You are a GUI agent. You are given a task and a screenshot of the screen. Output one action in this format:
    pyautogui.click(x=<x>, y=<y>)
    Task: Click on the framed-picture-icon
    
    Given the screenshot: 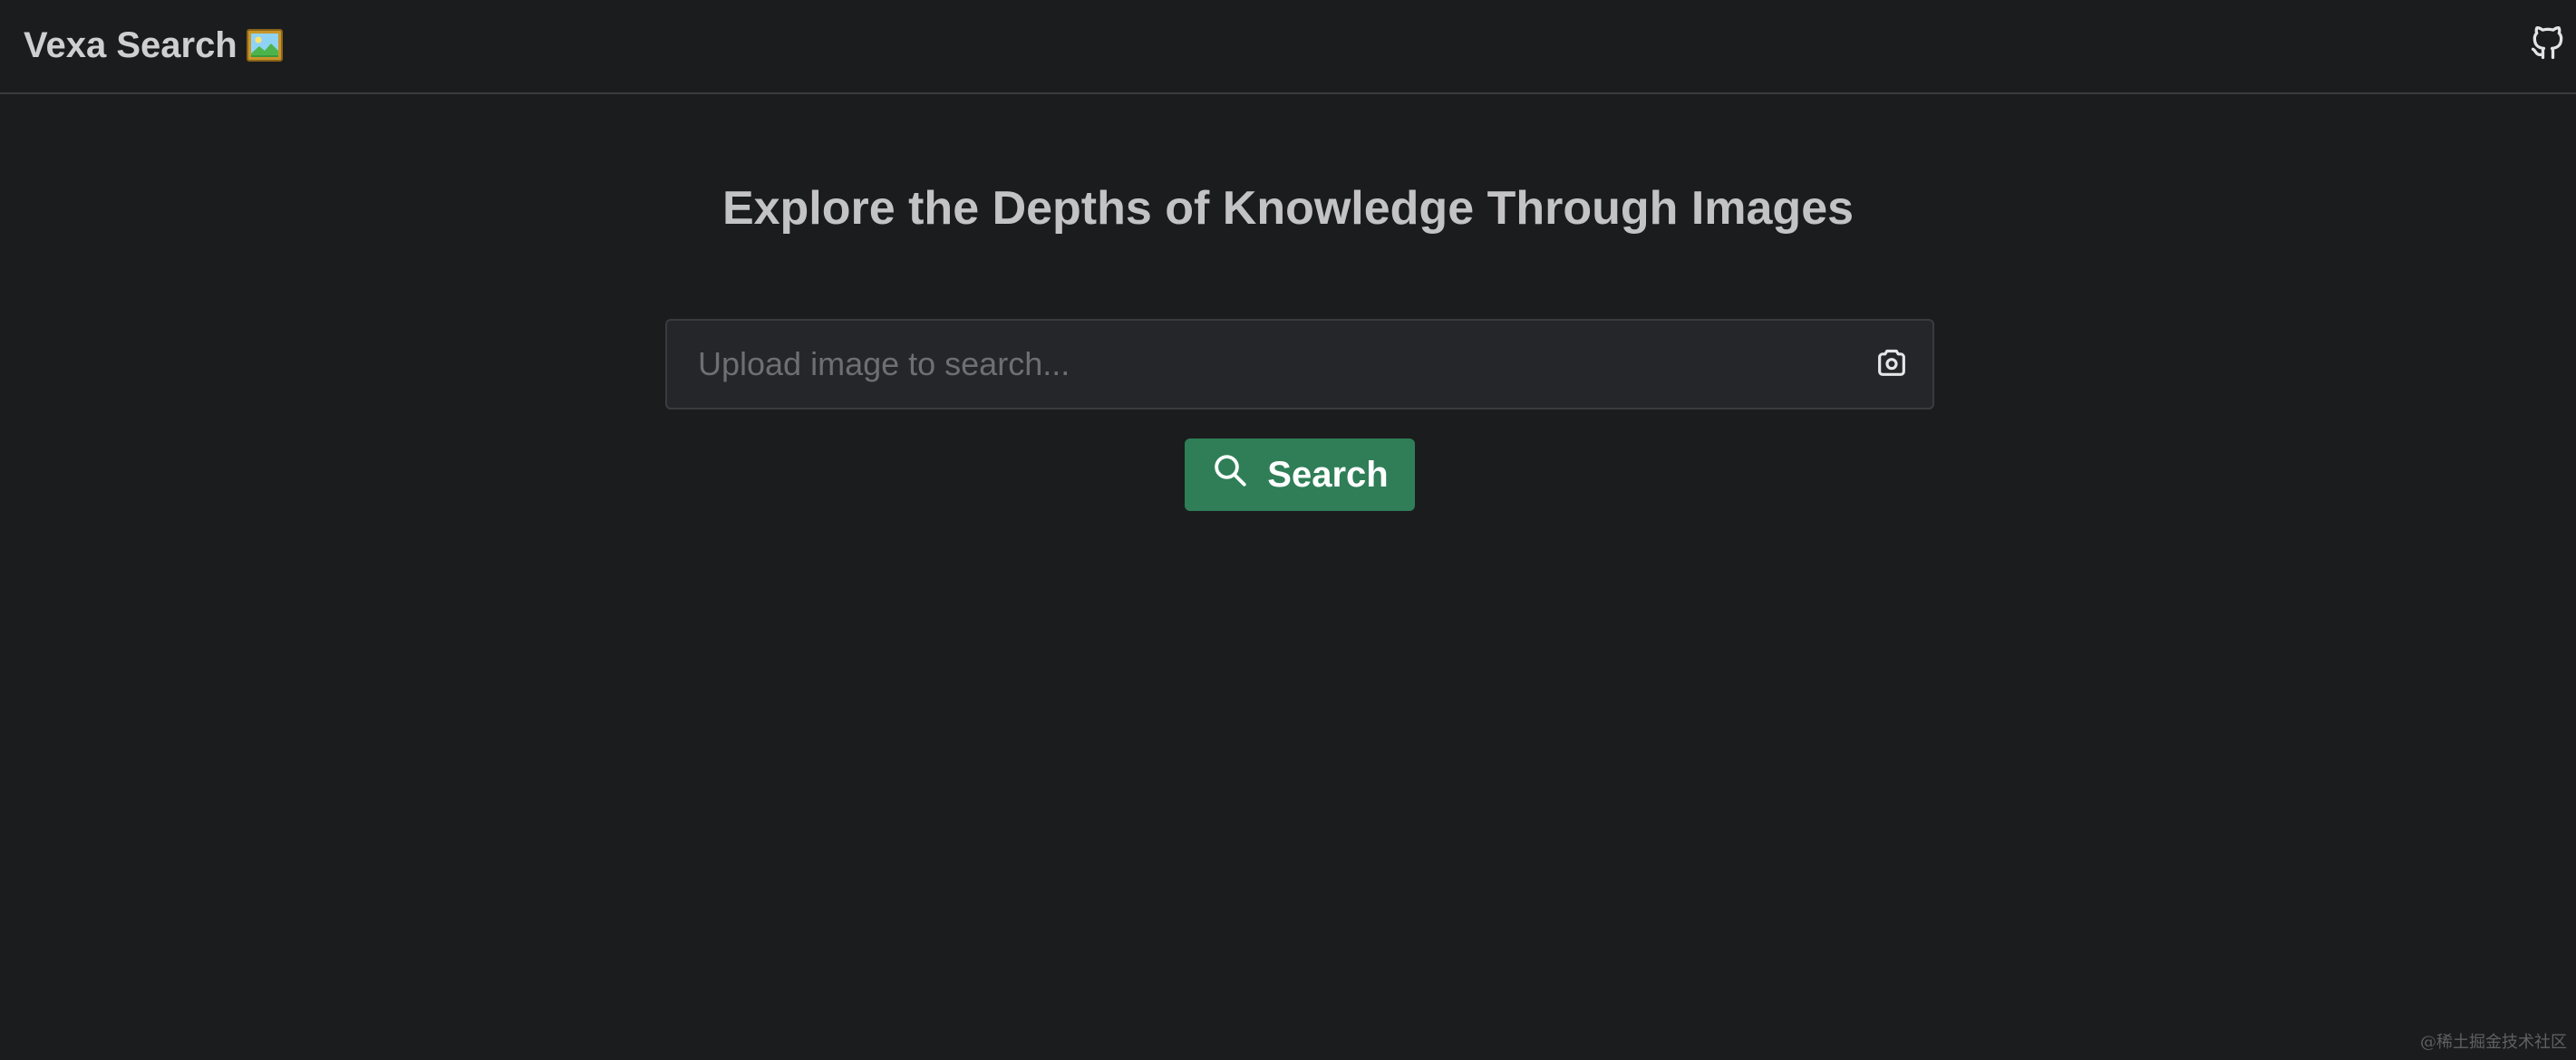 What is the action you would take?
    pyautogui.click(x=264, y=46)
    